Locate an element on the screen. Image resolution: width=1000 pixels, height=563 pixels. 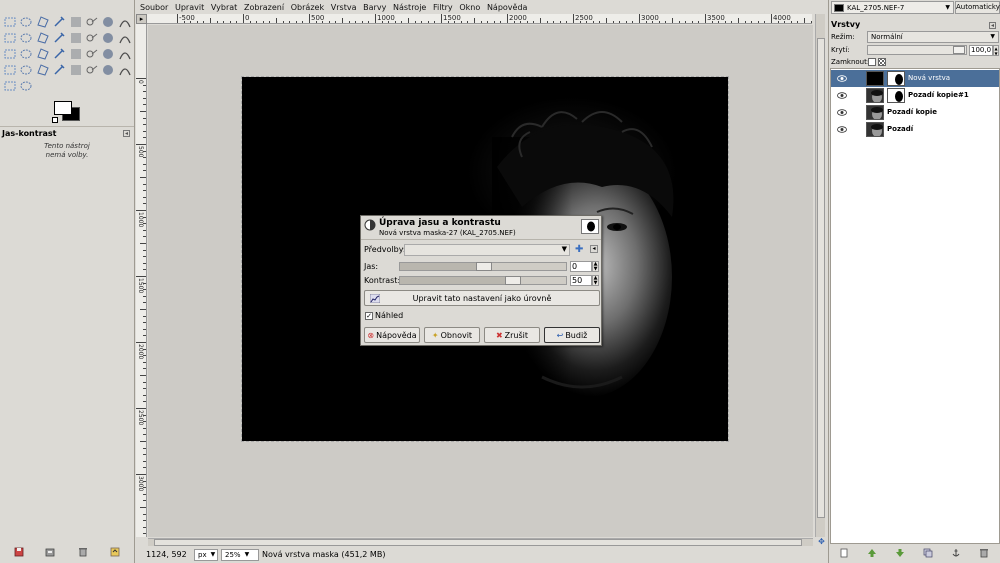
tool-move-icon is located at coordinates (59, 38).